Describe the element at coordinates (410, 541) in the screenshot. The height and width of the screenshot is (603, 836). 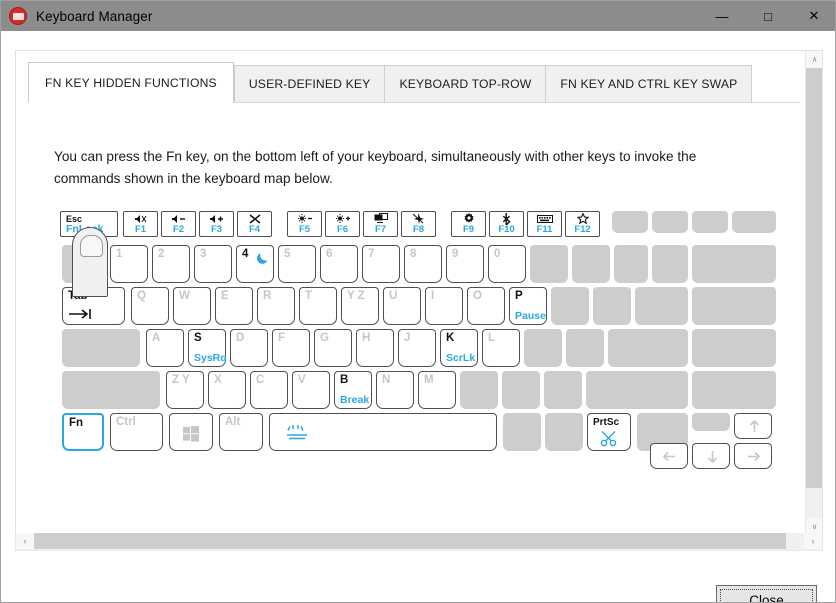
I see `horizontal-scroll-thumb` at that location.